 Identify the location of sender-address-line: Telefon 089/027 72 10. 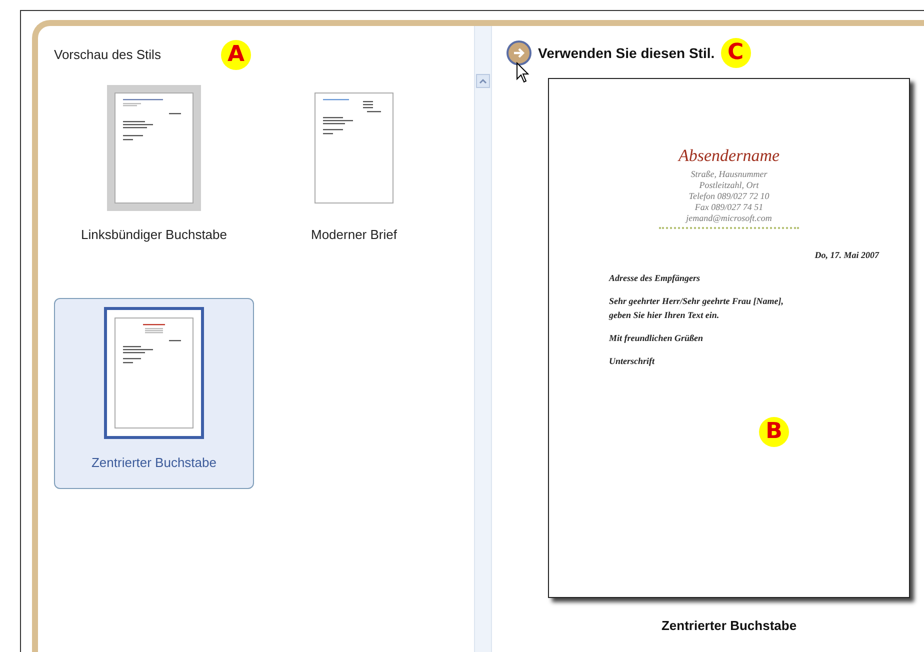
(729, 196).